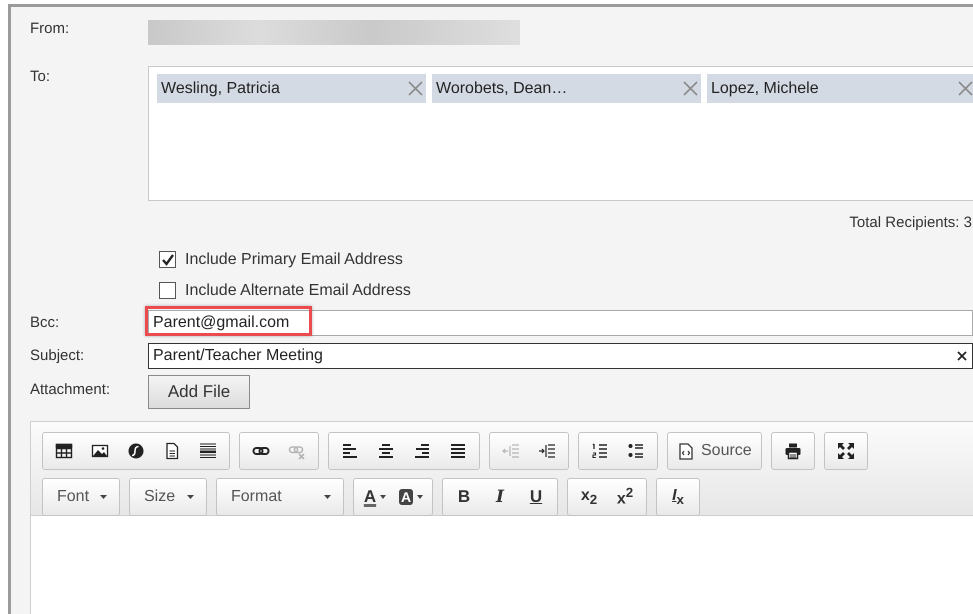  Describe the element at coordinates (298, 291) in the screenshot. I see `checkbox-label: Include Alternate Email Address` at that location.